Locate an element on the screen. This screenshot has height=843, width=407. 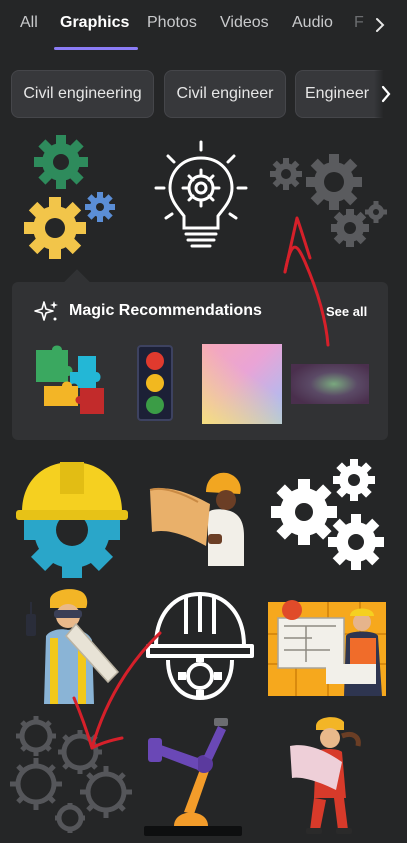
tab-photos: Photos is located at coordinates (172, 23).